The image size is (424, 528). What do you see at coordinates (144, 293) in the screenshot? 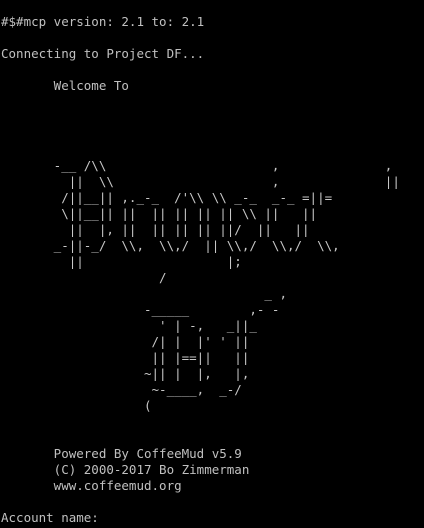
I see `ascii-art-line: _ ,` at bounding box center [144, 293].